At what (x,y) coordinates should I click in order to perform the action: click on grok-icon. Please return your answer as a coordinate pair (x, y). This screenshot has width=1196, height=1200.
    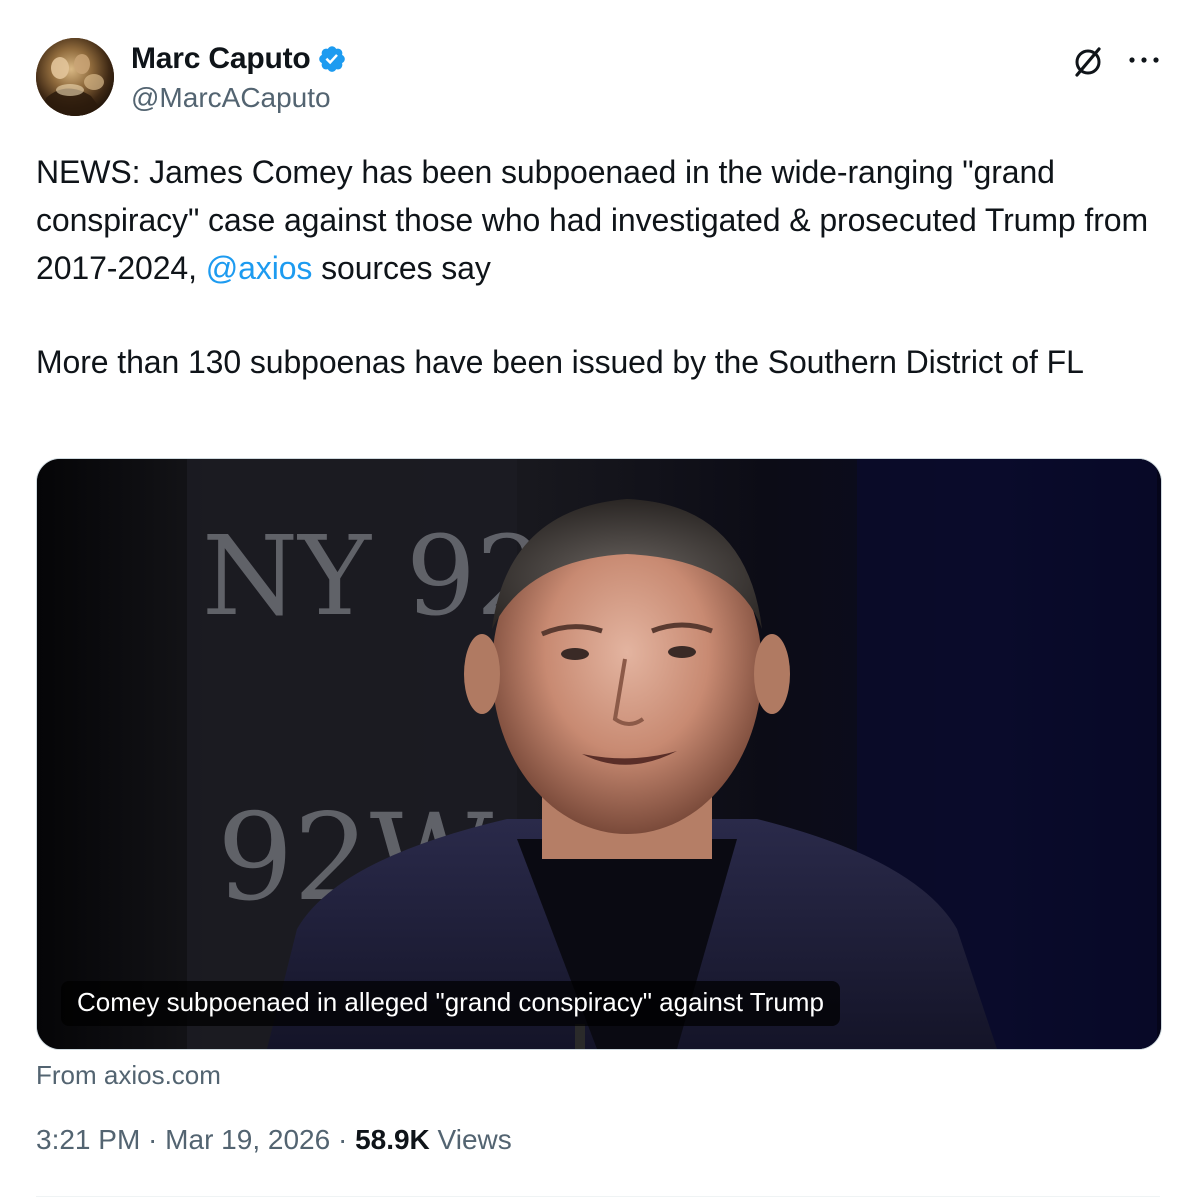
    Looking at the image, I should click on (1088, 62).